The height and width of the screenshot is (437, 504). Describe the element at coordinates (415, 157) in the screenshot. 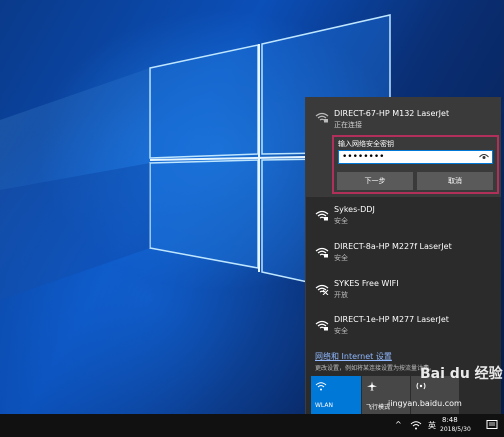

I see `security-key-input: ••••••••` at that location.